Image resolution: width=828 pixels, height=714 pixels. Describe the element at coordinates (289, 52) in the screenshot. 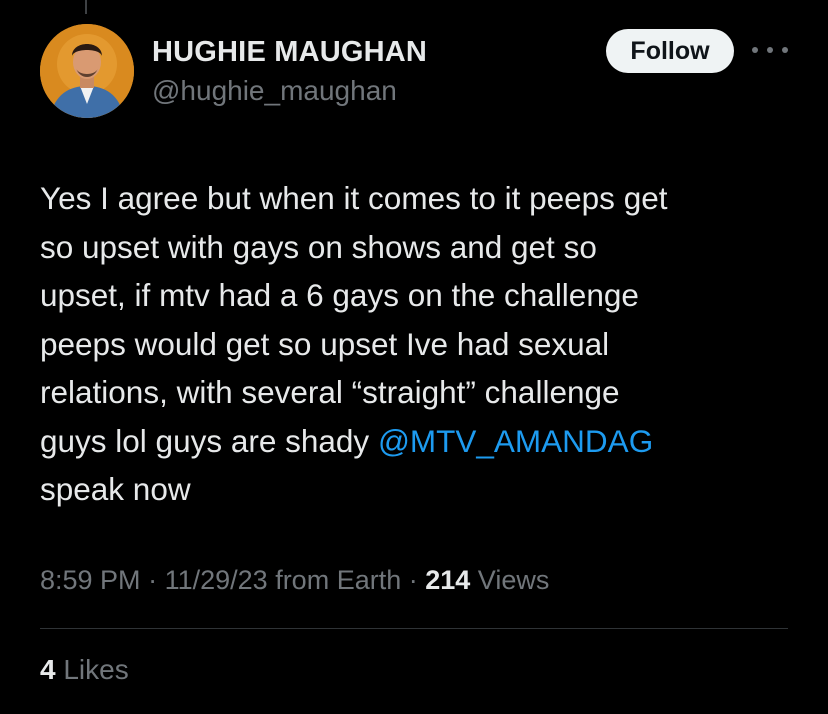

I see `author-name: HUGHIE MAUGHAN` at that location.